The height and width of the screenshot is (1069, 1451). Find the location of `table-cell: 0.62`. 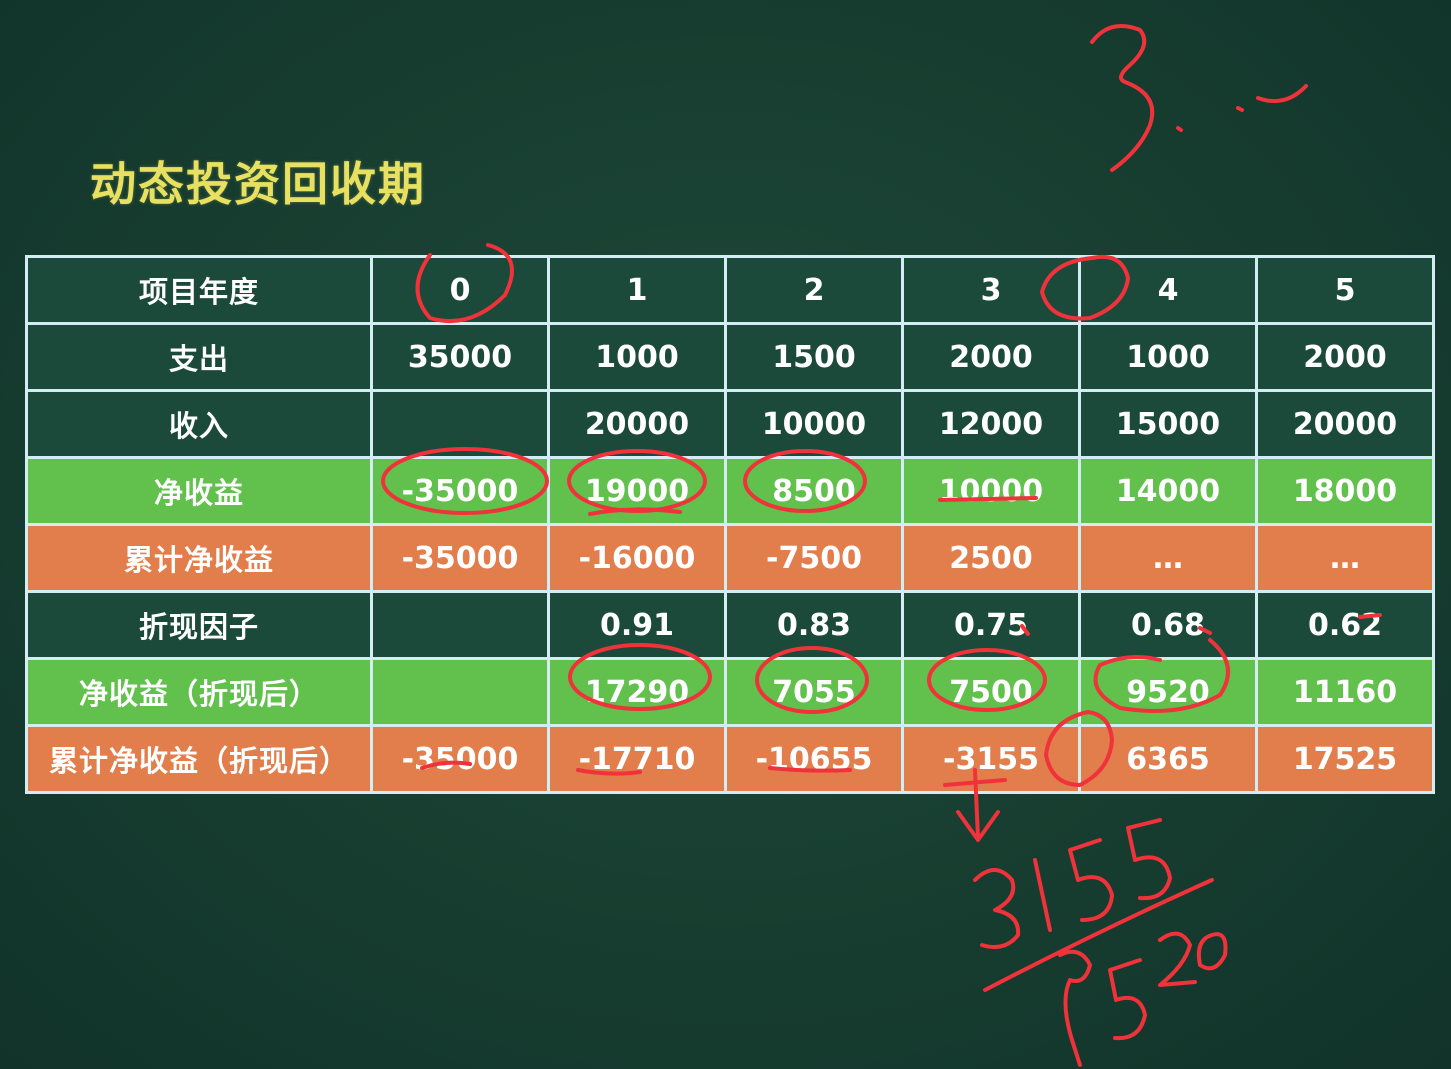

table-cell: 0.62 is located at coordinates (1345, 625).